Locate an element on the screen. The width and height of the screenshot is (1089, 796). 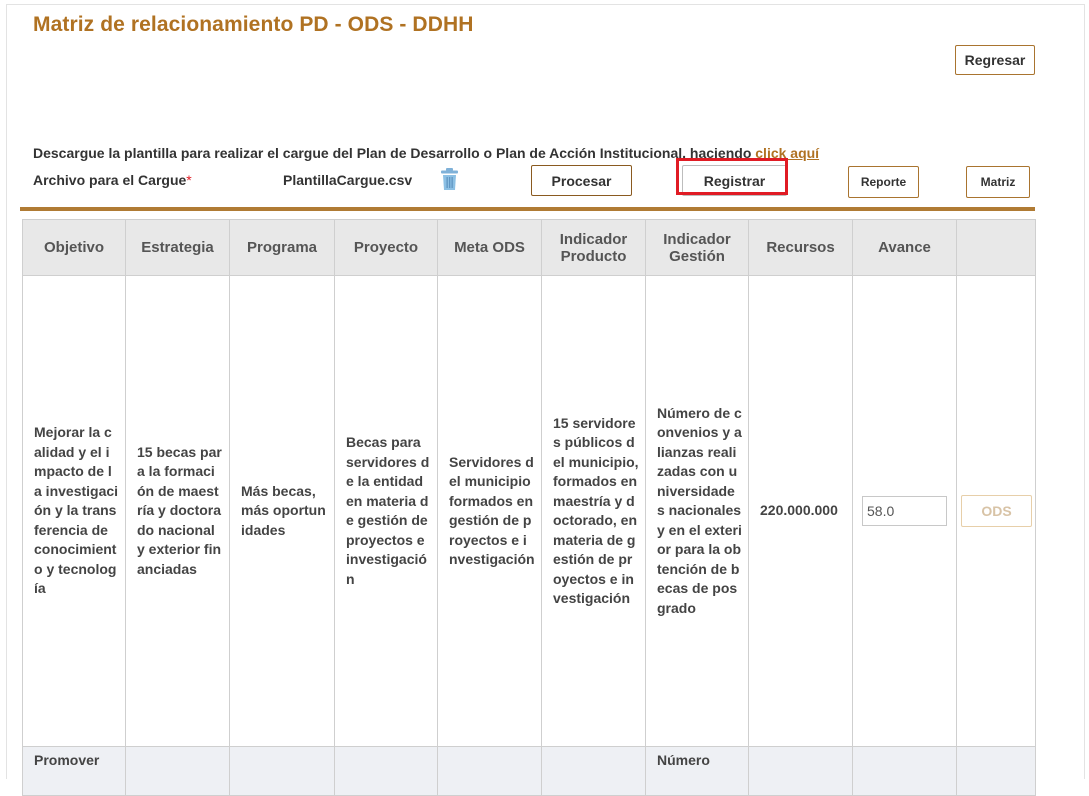
column-header-indicador-gestion: Indicador Gestión is located at coordinates (697, 247).